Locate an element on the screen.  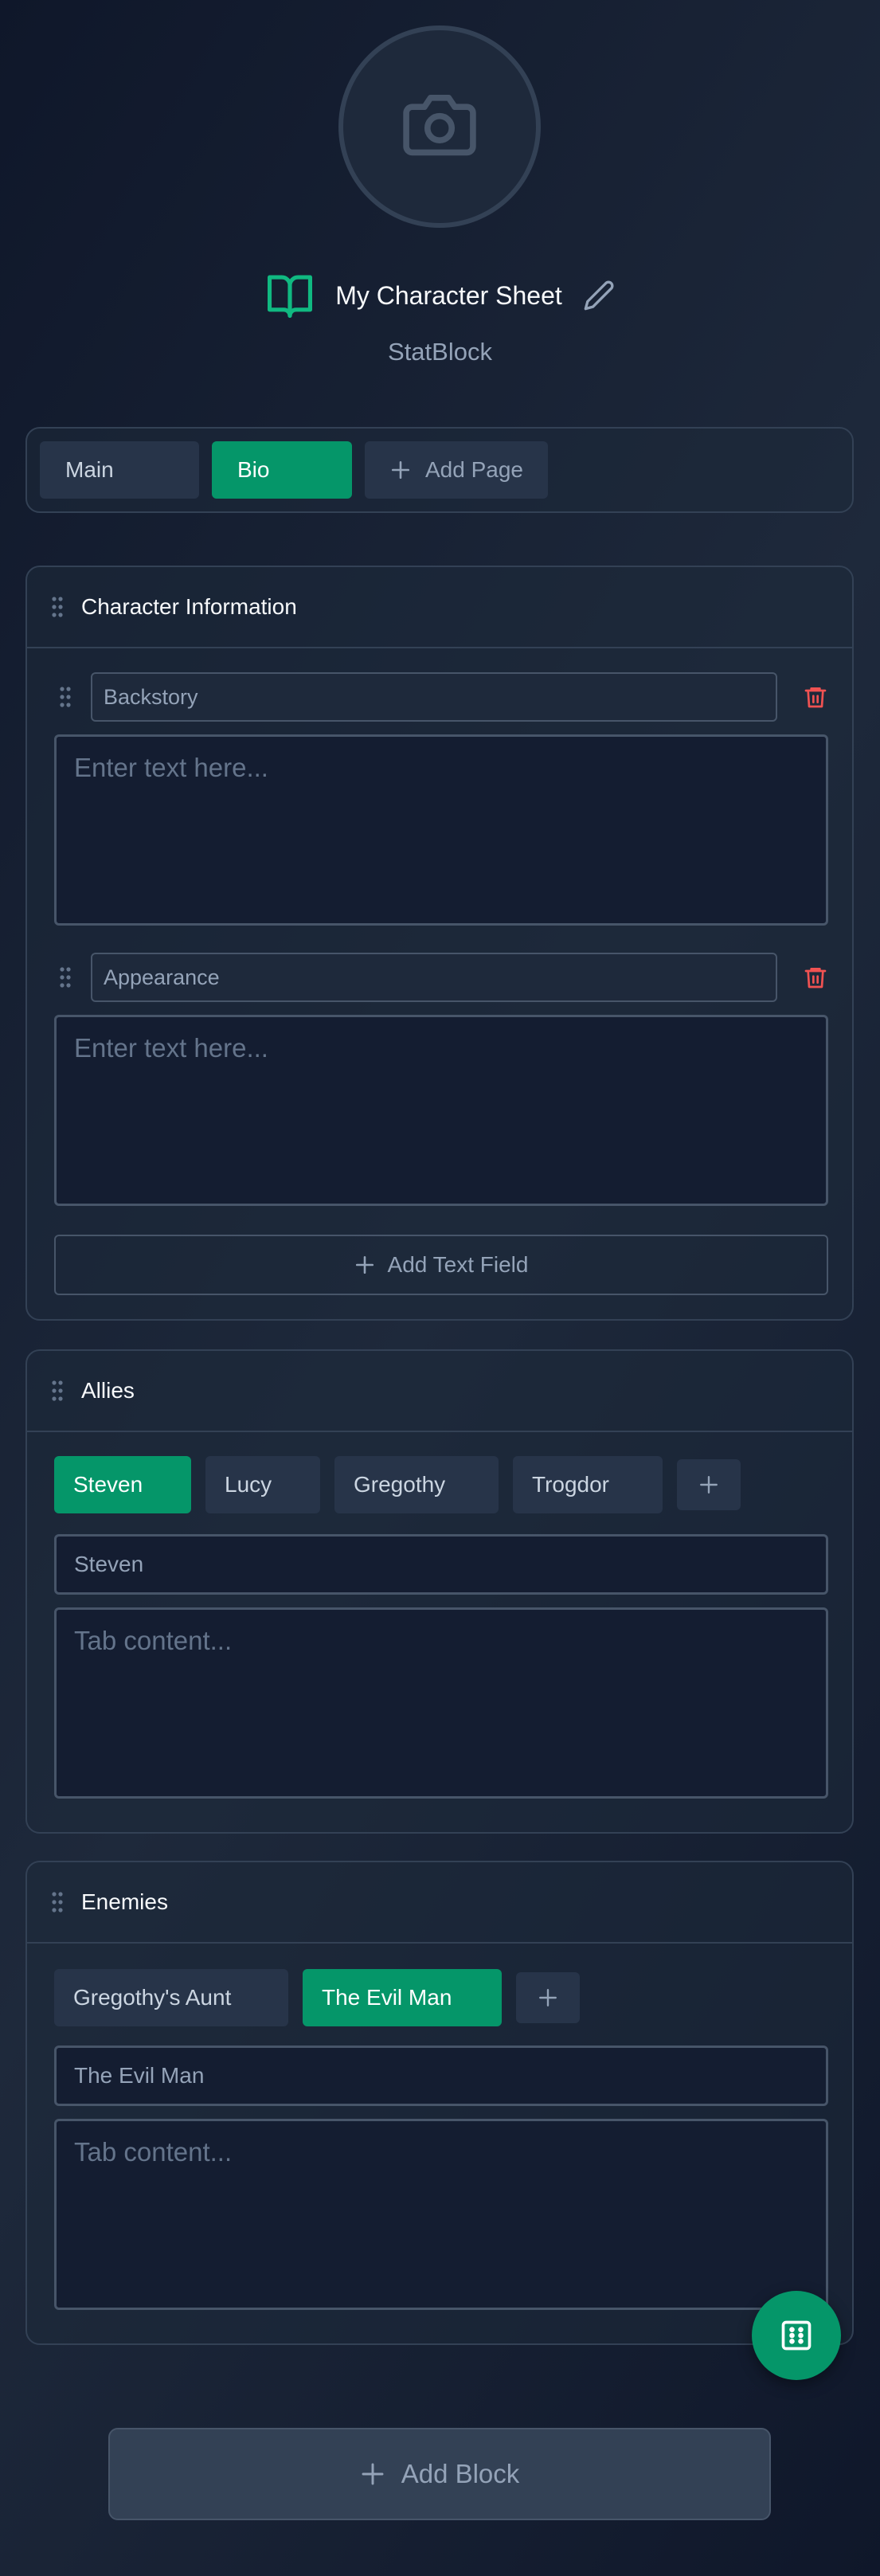
enemy-tabs: Gregothy's Aunt The Evil Man is located at coordinates (317, 1997).